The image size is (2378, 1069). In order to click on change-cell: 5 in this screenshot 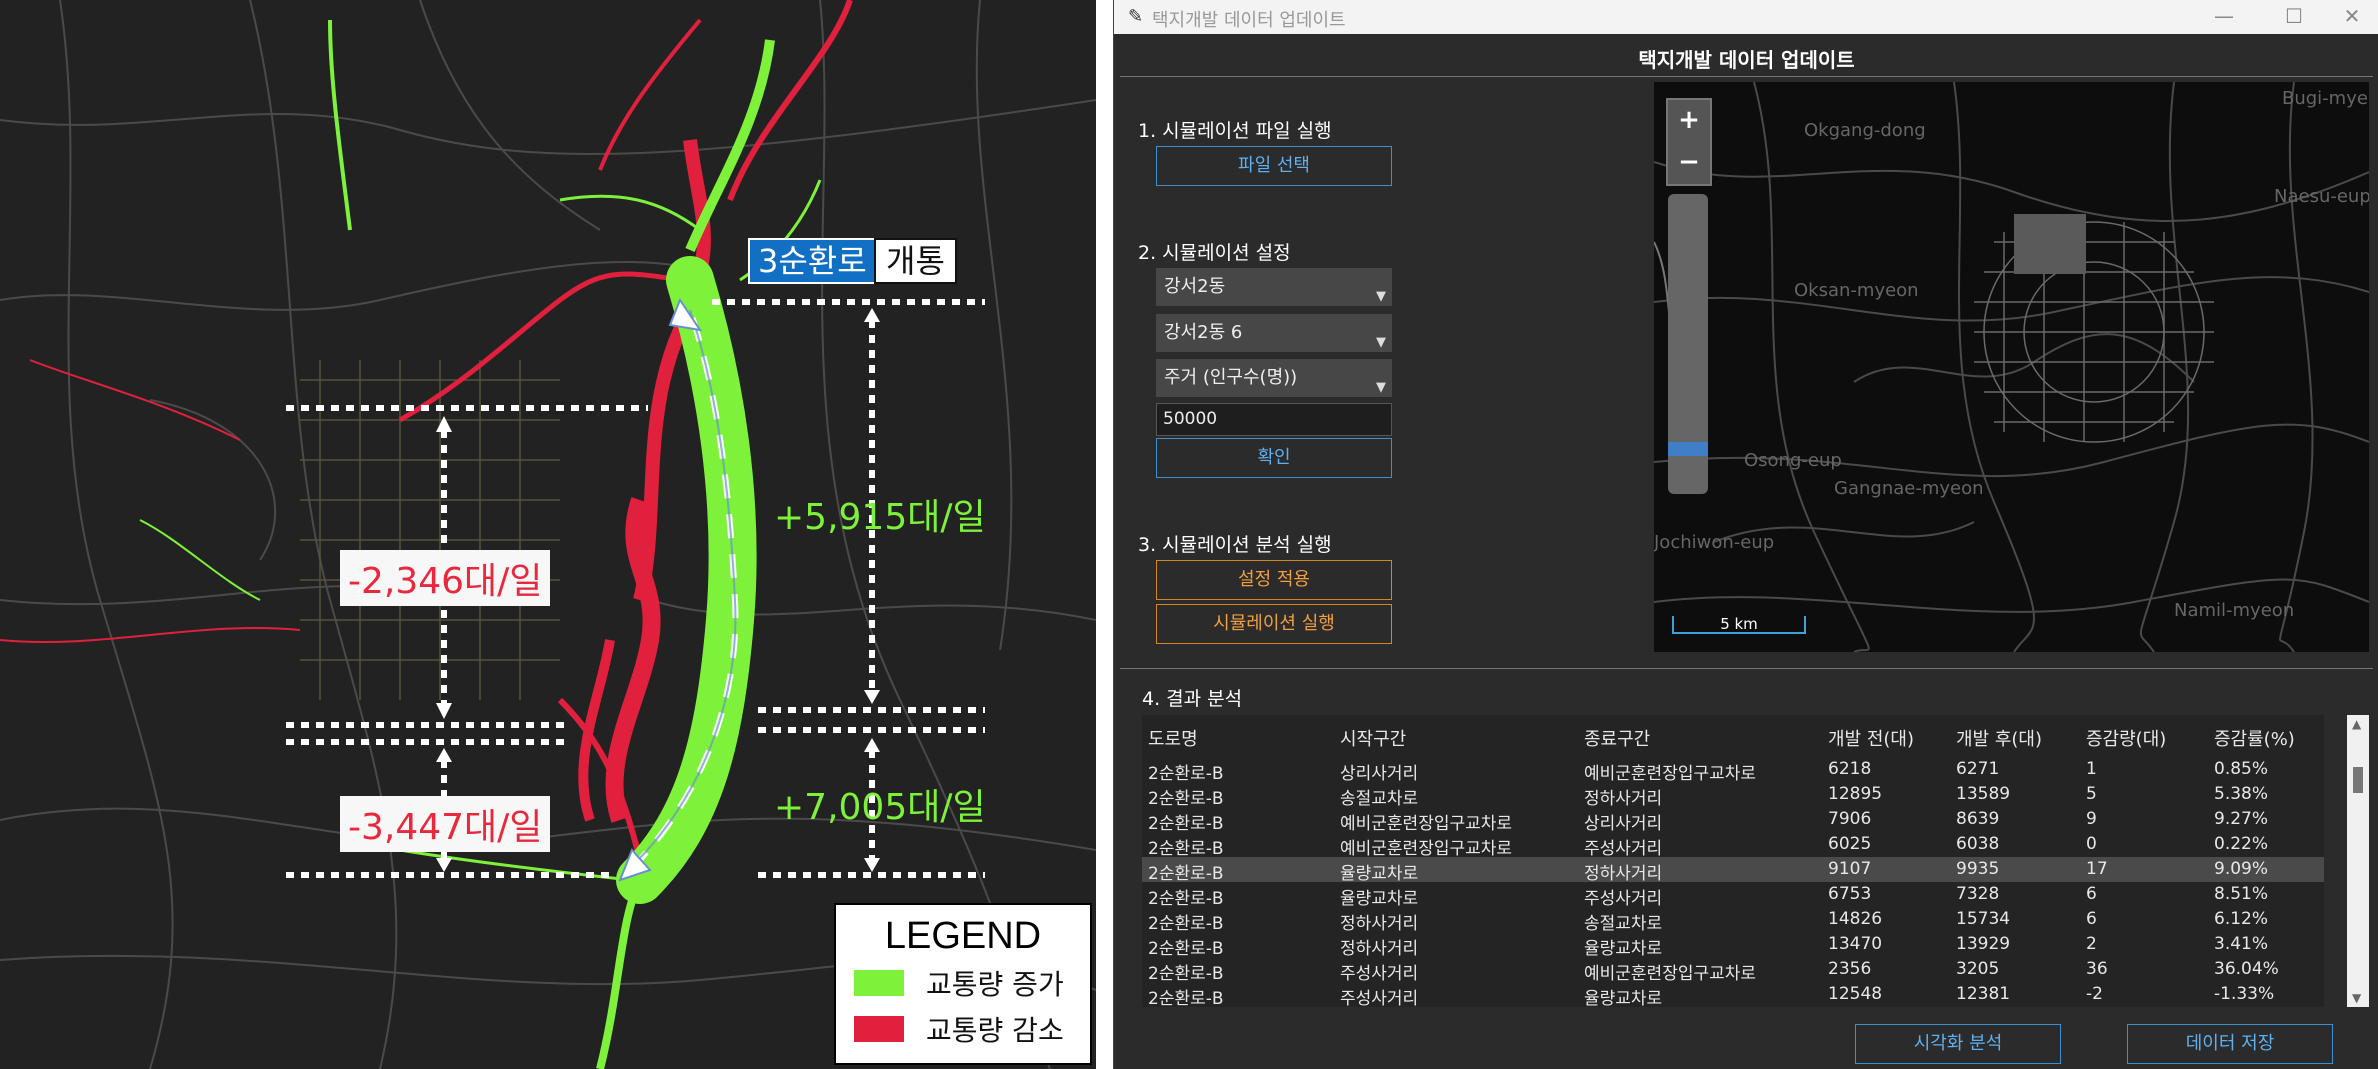, I will do `click(2091, 794)`.